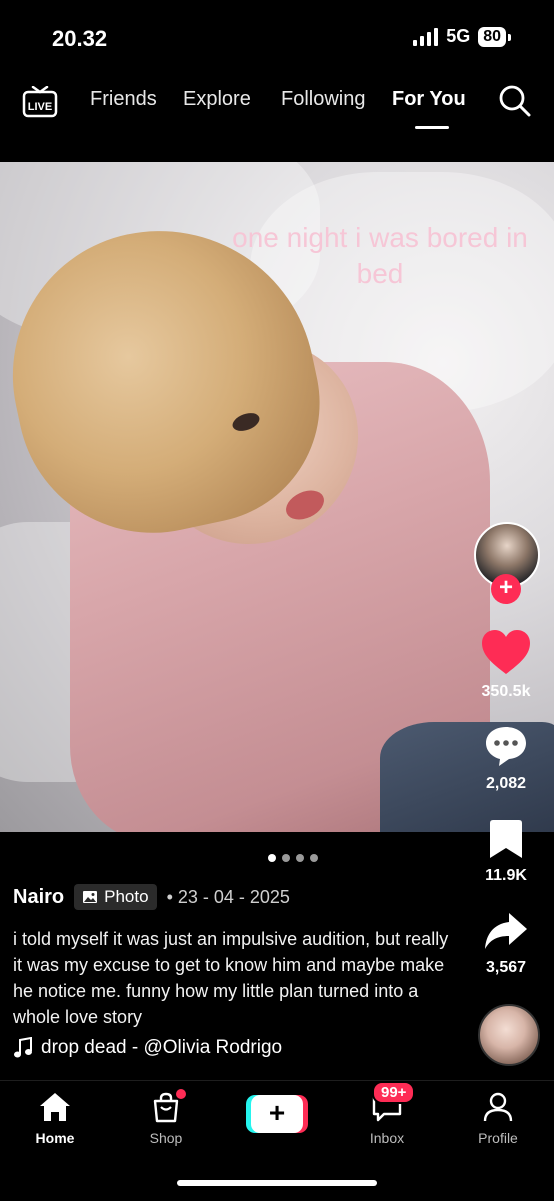  Describe the element at coordinates (228, 896) in the screenshot. I see `post-date: • 23 - 04 - 2025` at that location.